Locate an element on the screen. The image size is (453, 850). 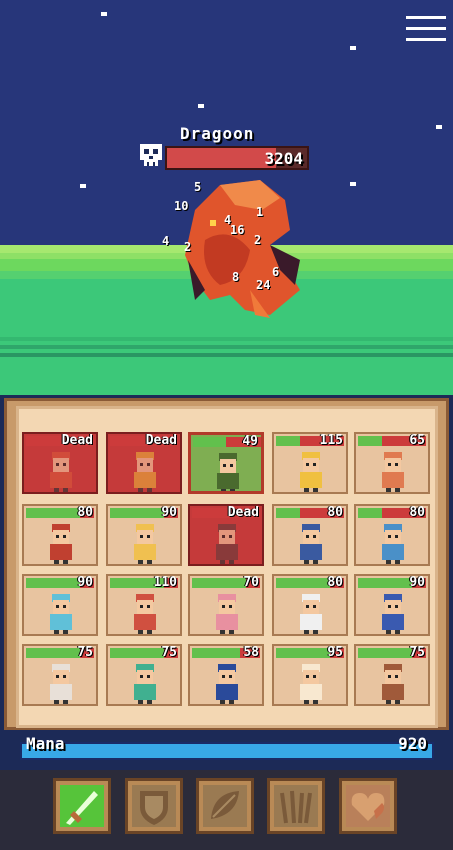
wheat-icon is located at coordinates (296, 806).